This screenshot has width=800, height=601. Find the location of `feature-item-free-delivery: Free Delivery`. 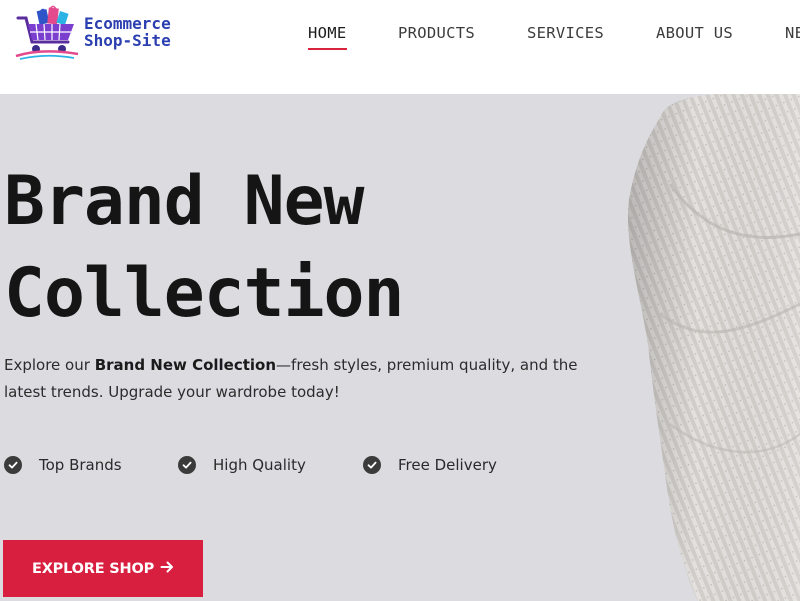

feature-item-free-delivery: Free Delivery is located at coordinates (430, 465).